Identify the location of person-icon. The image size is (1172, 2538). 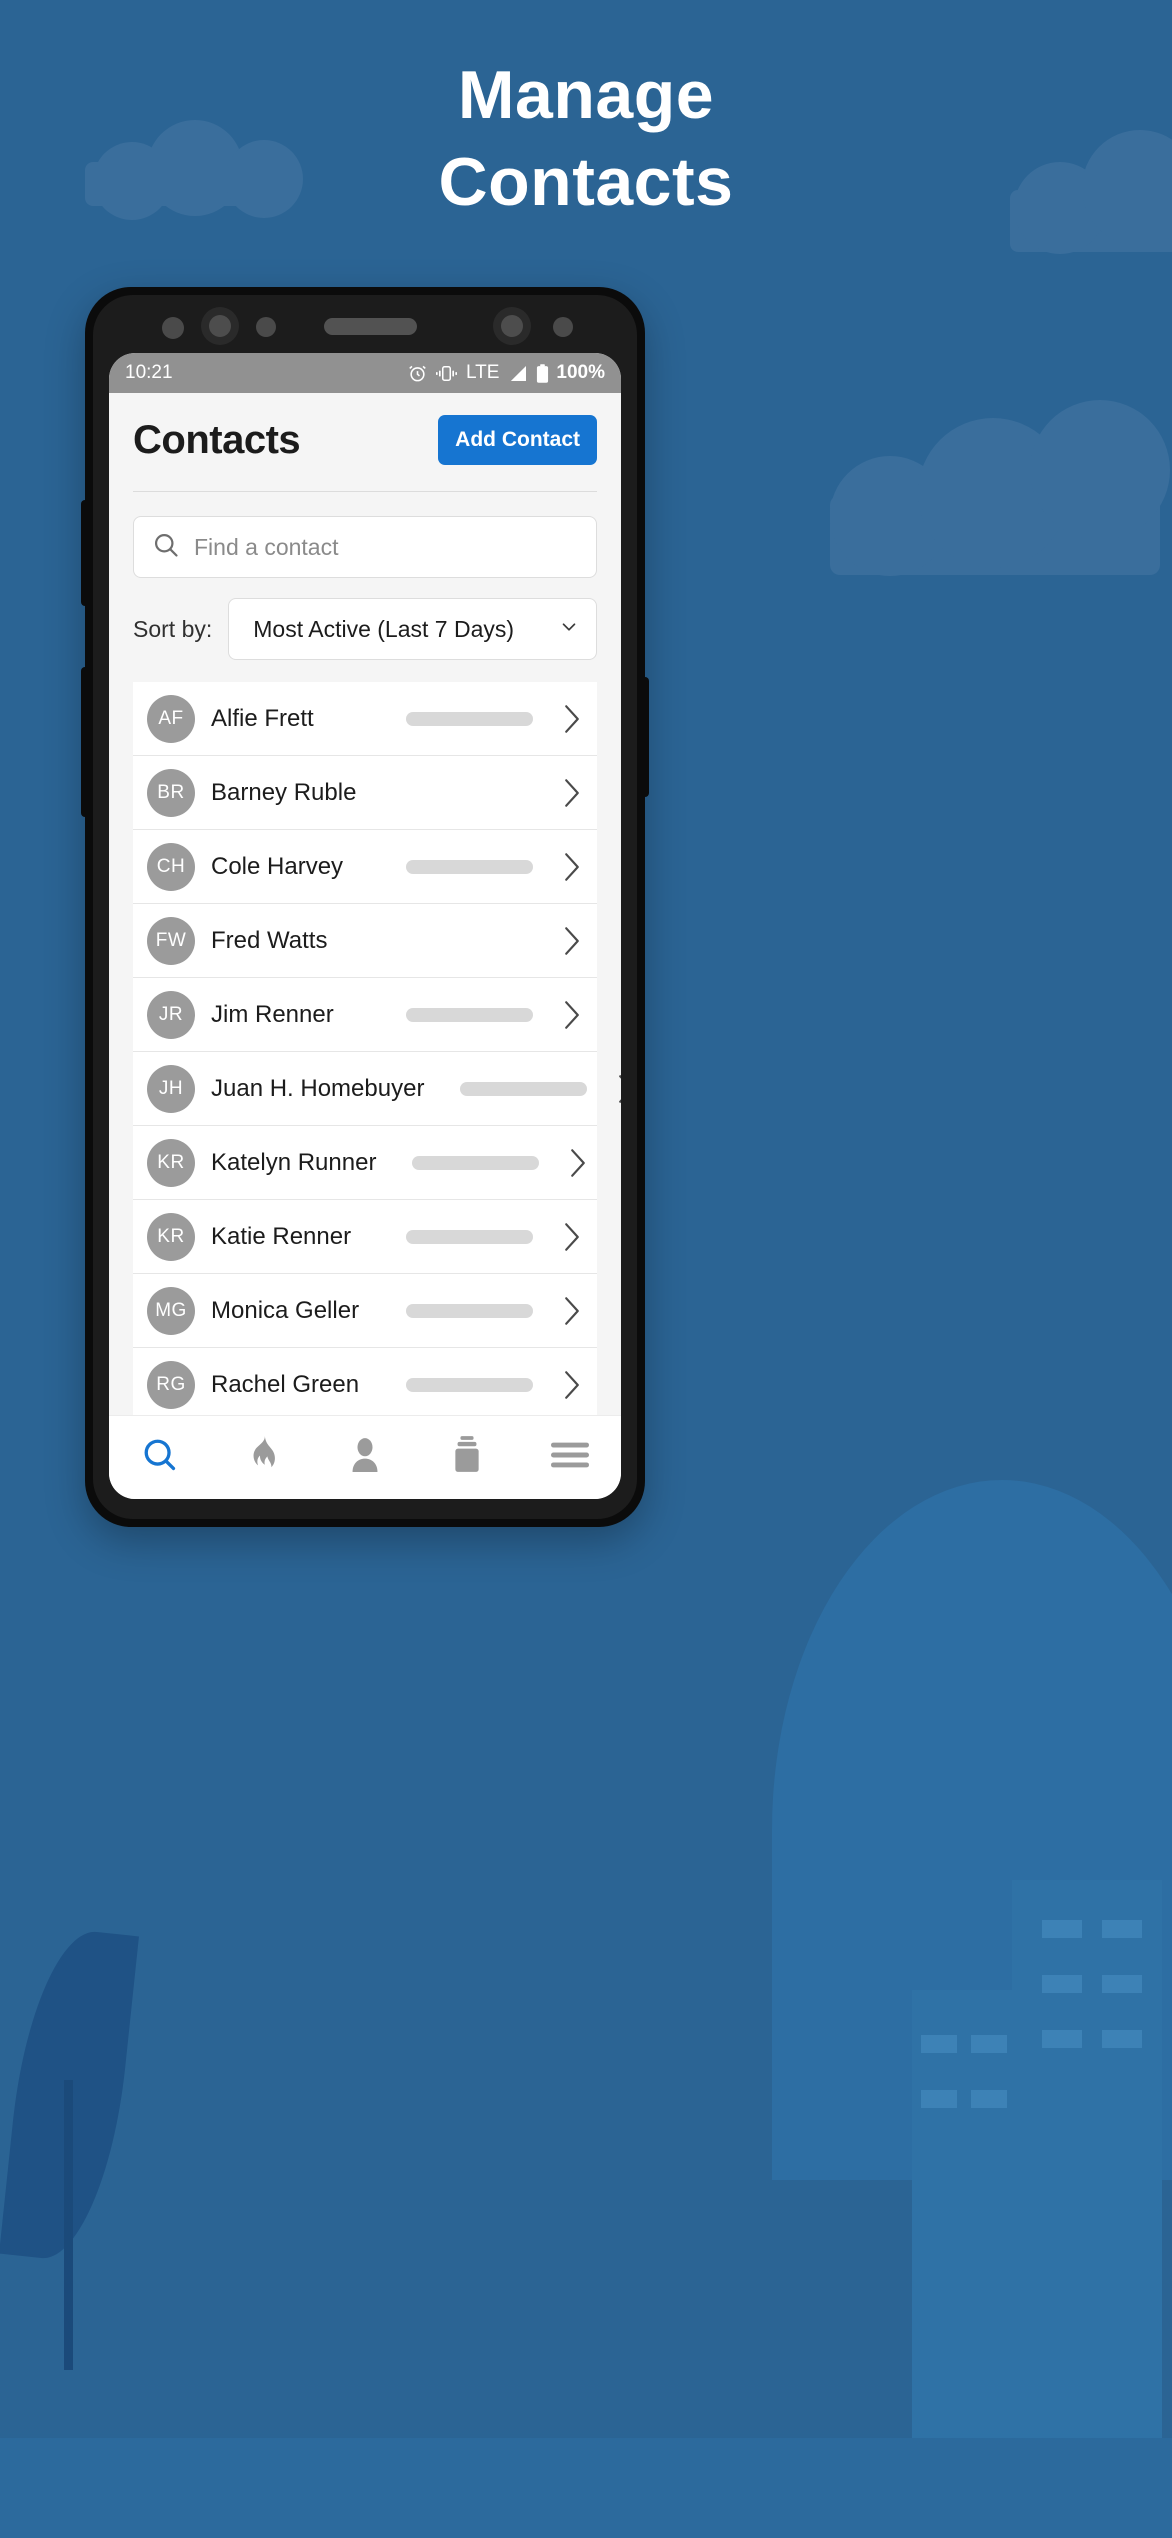
(365, 1457).